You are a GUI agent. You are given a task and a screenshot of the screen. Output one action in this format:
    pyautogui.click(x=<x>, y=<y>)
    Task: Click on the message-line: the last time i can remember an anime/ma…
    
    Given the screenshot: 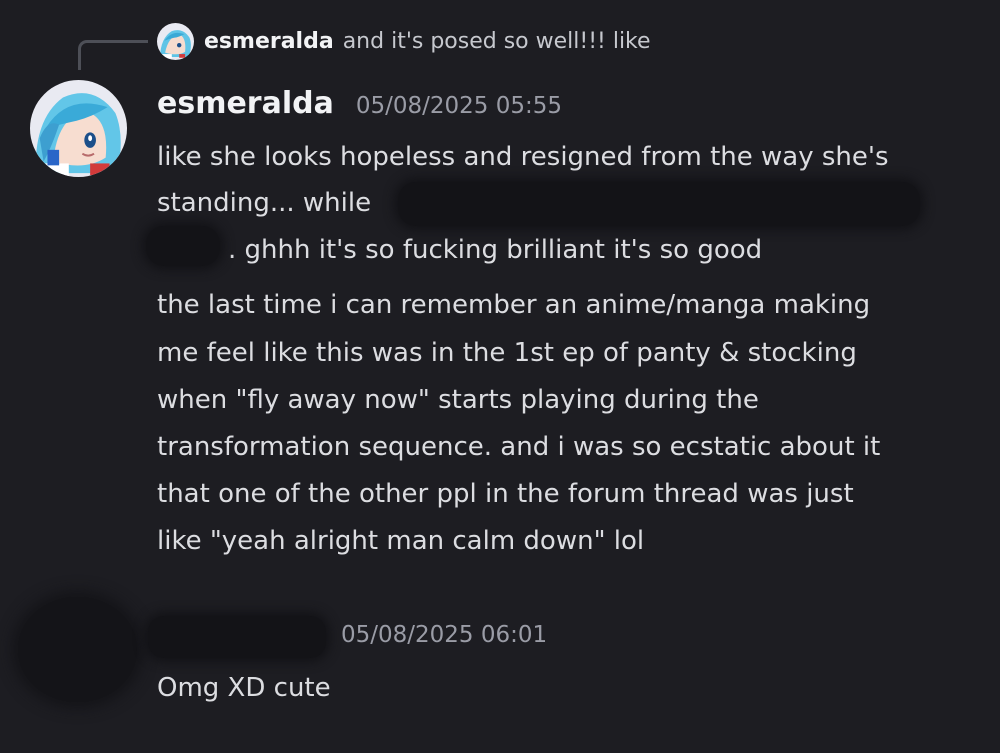 What is the action you would take?
    pyautogui.click(x=514, y=305)
    